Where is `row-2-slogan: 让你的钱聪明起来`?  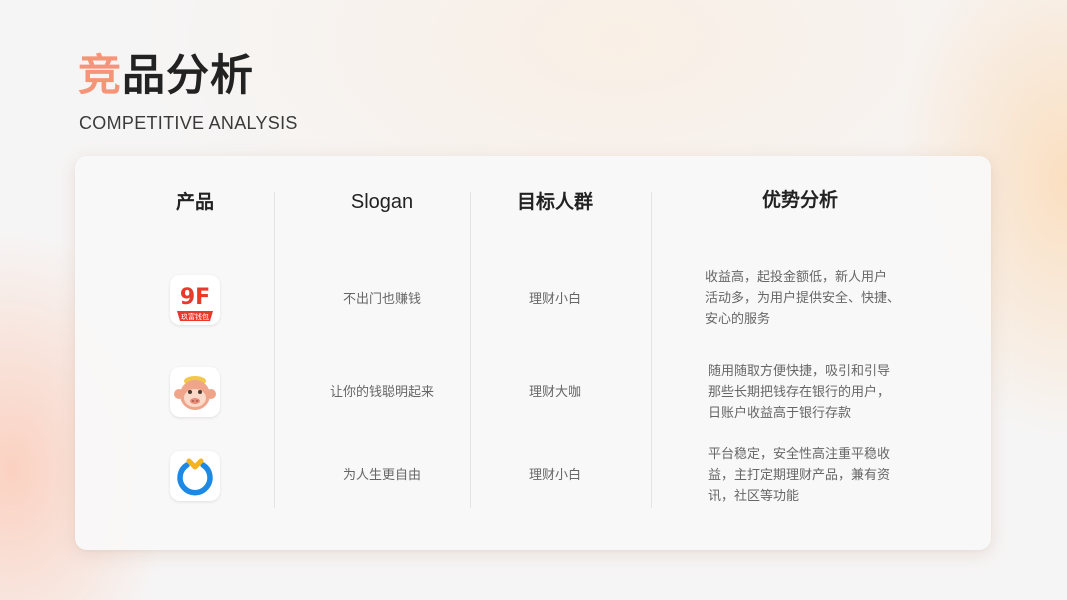
row-2-slogan: 让你的钱聪明起来 is located at coordinates (381, 392).